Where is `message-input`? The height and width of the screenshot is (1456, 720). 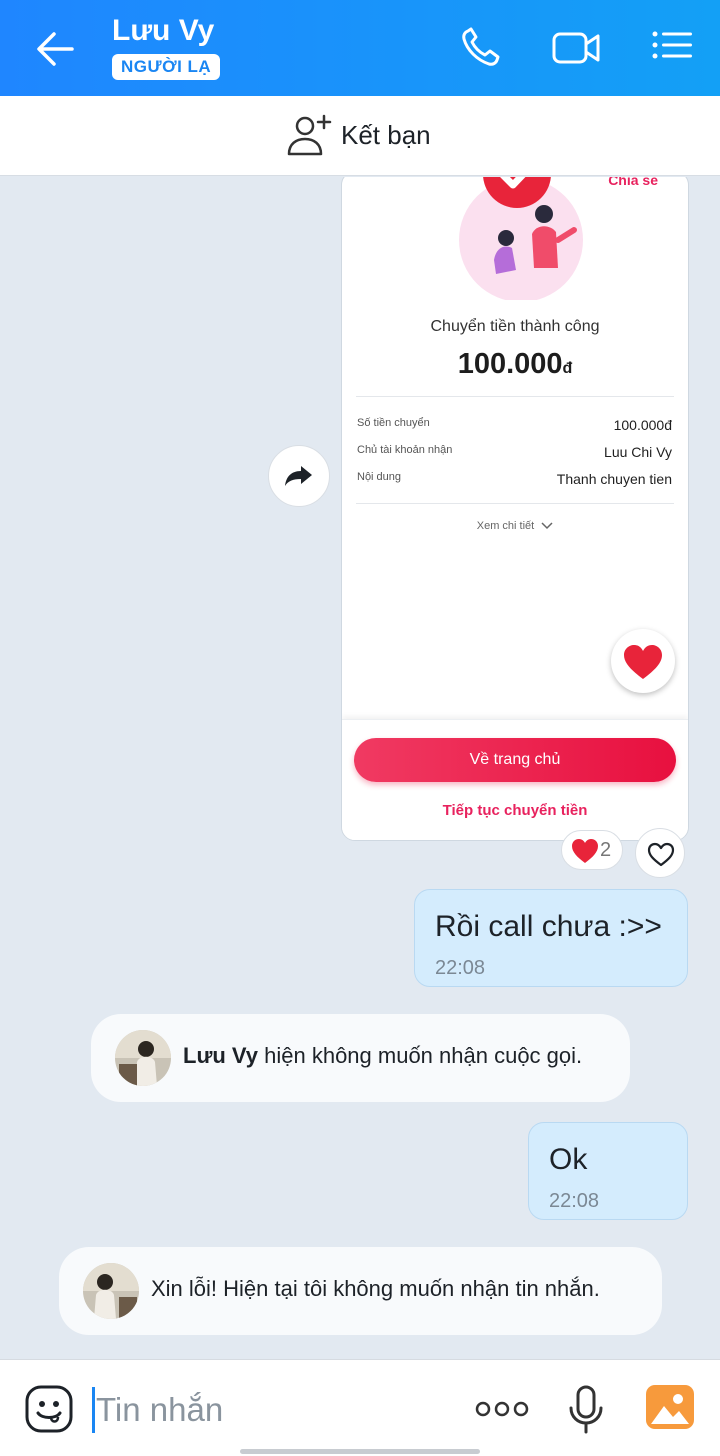 message-input is located at coordinates (276, 1410).